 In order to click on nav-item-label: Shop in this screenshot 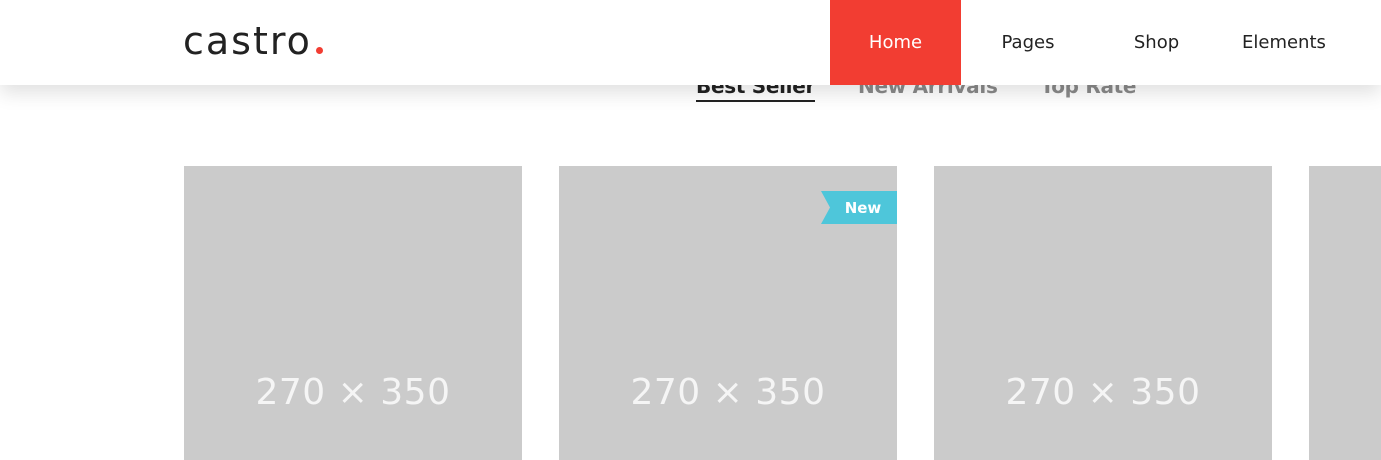, I will do `click(1156, 42)`.